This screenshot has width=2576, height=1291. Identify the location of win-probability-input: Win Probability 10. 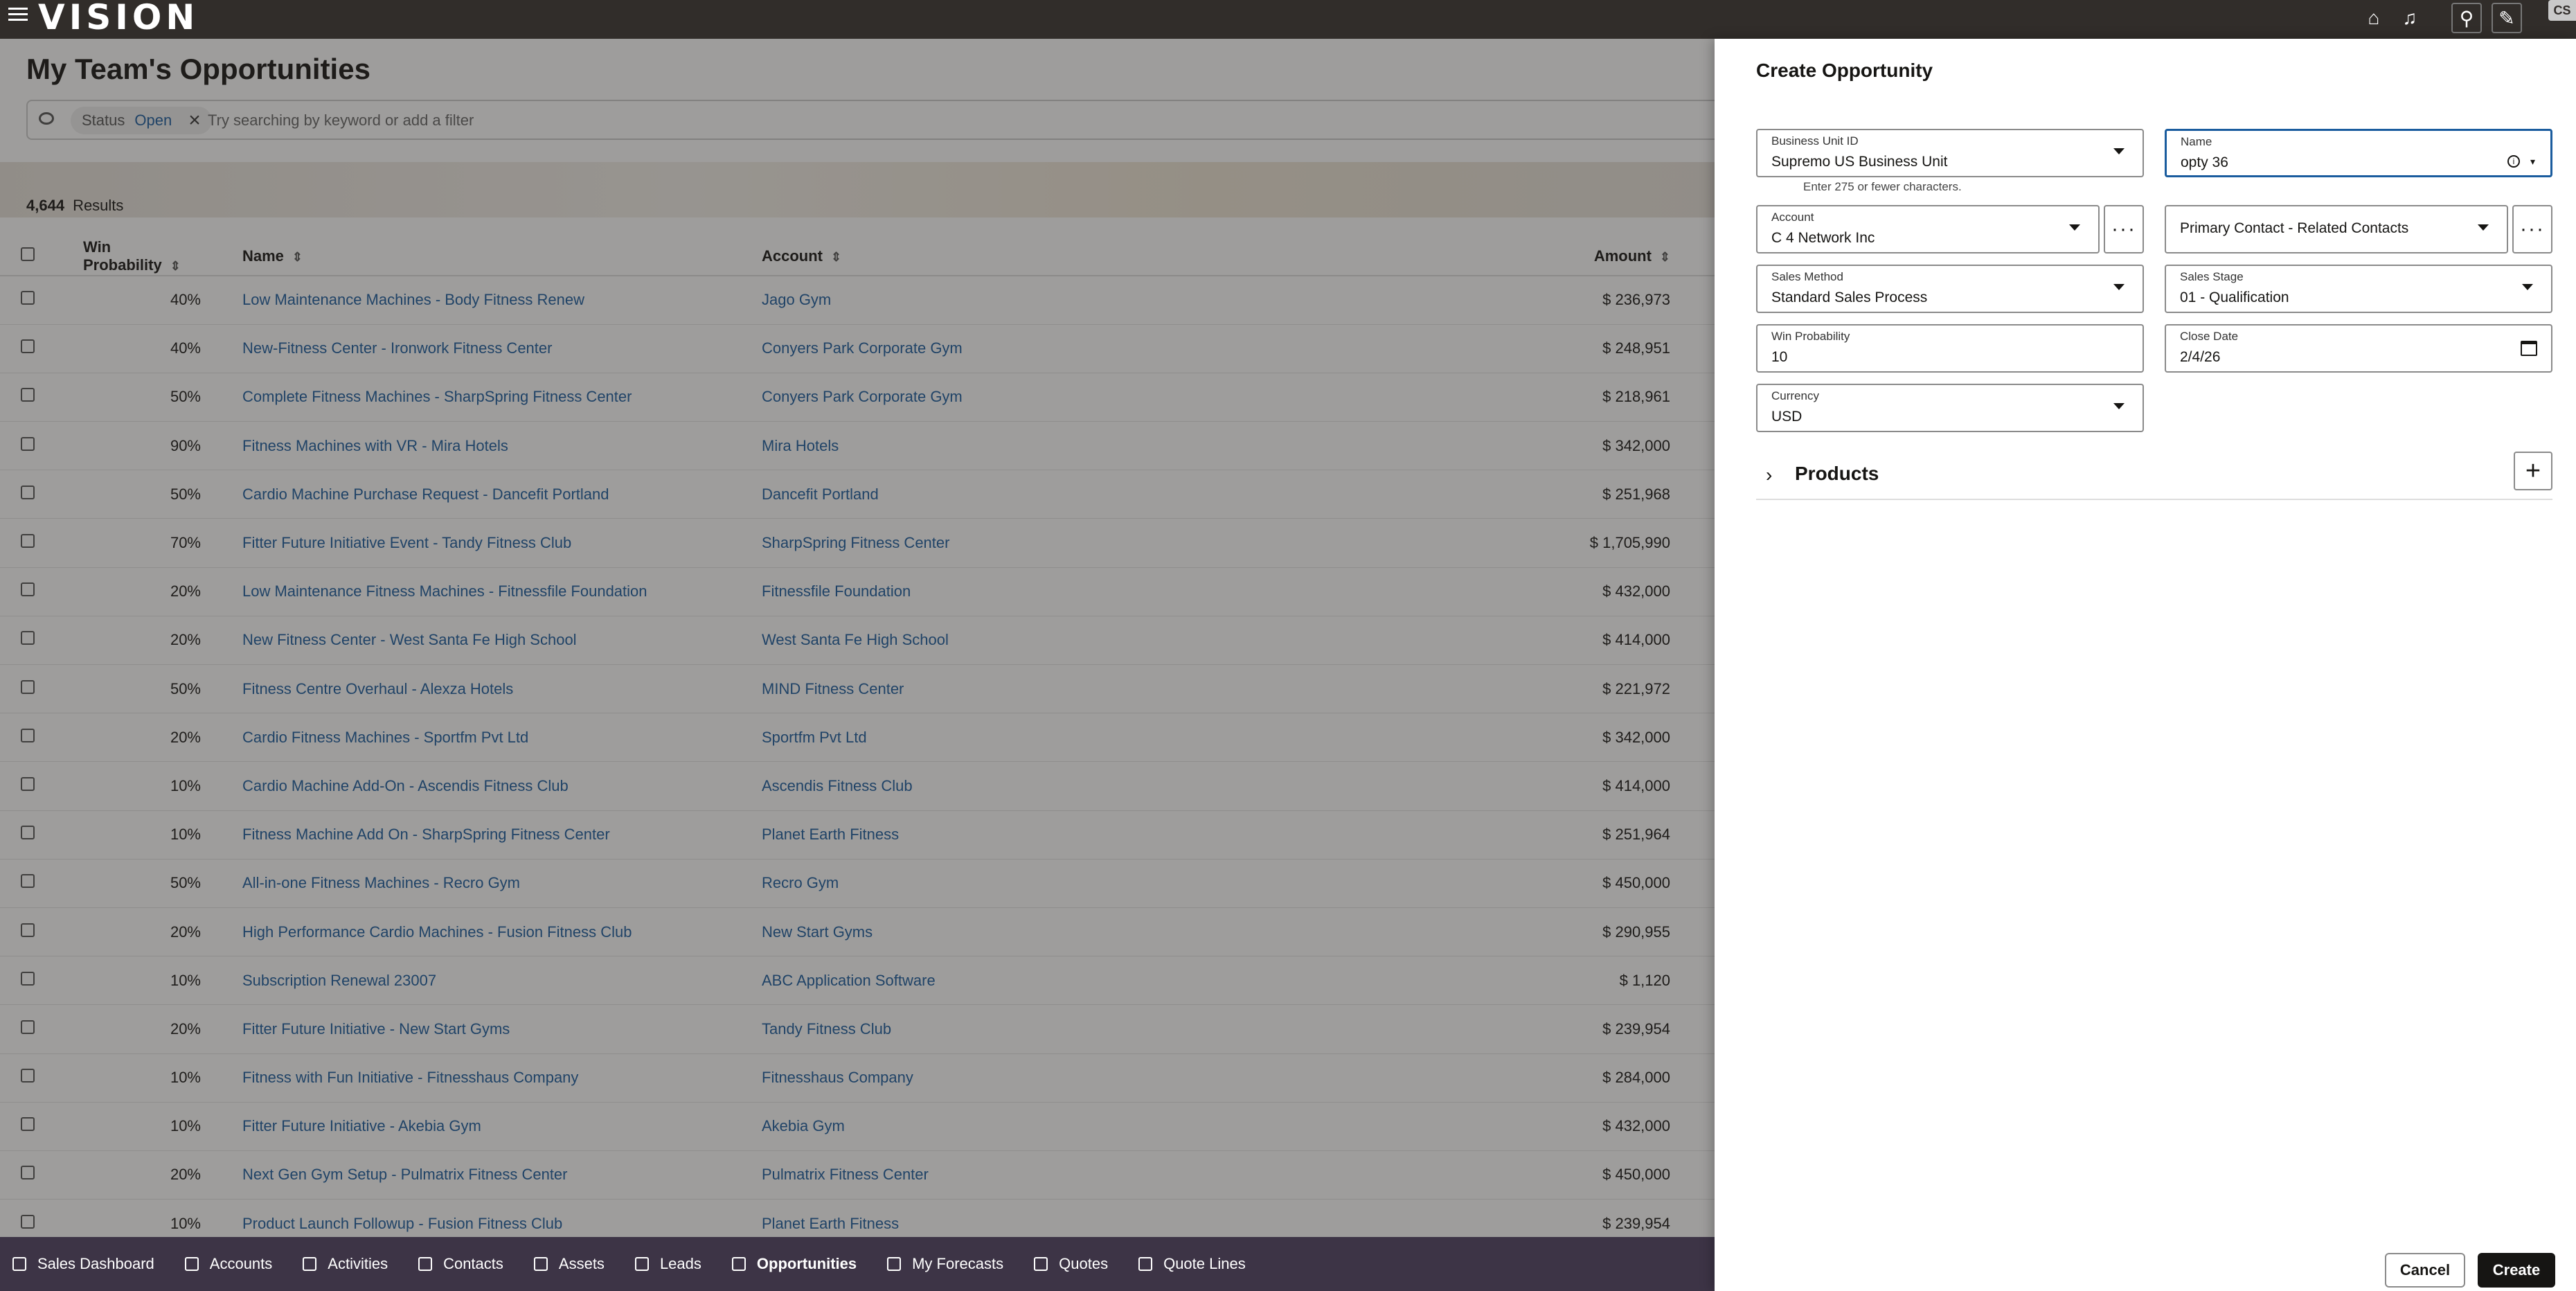
(1950, 348).